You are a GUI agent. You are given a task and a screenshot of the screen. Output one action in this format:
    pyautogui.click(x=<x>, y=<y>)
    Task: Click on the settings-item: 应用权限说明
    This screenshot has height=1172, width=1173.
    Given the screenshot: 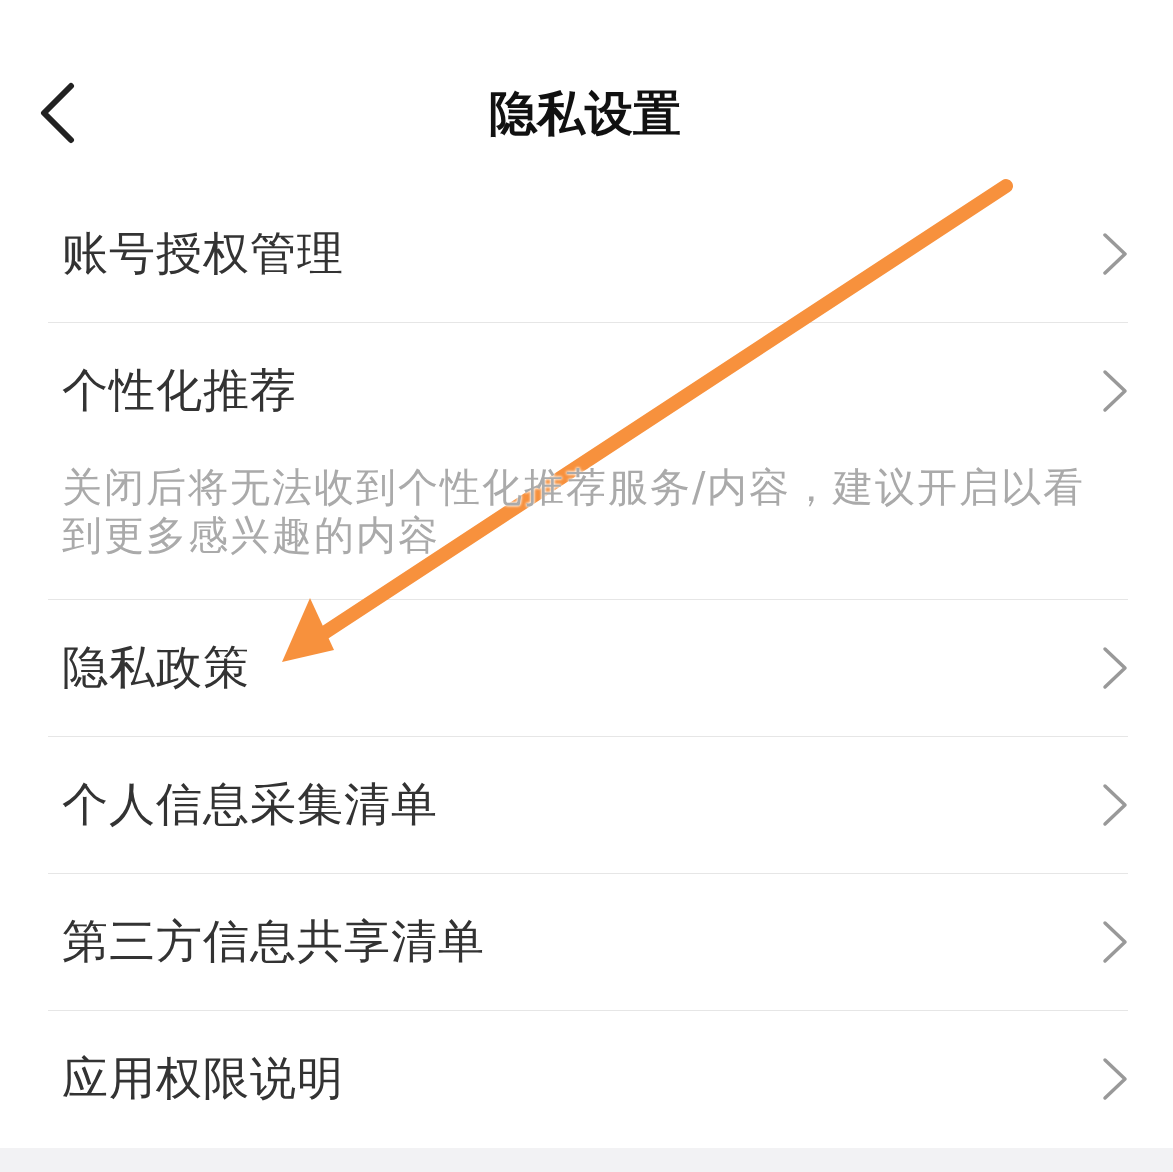 What is the action you would take?
    pyautogui.click(x=588, y=1079)
    